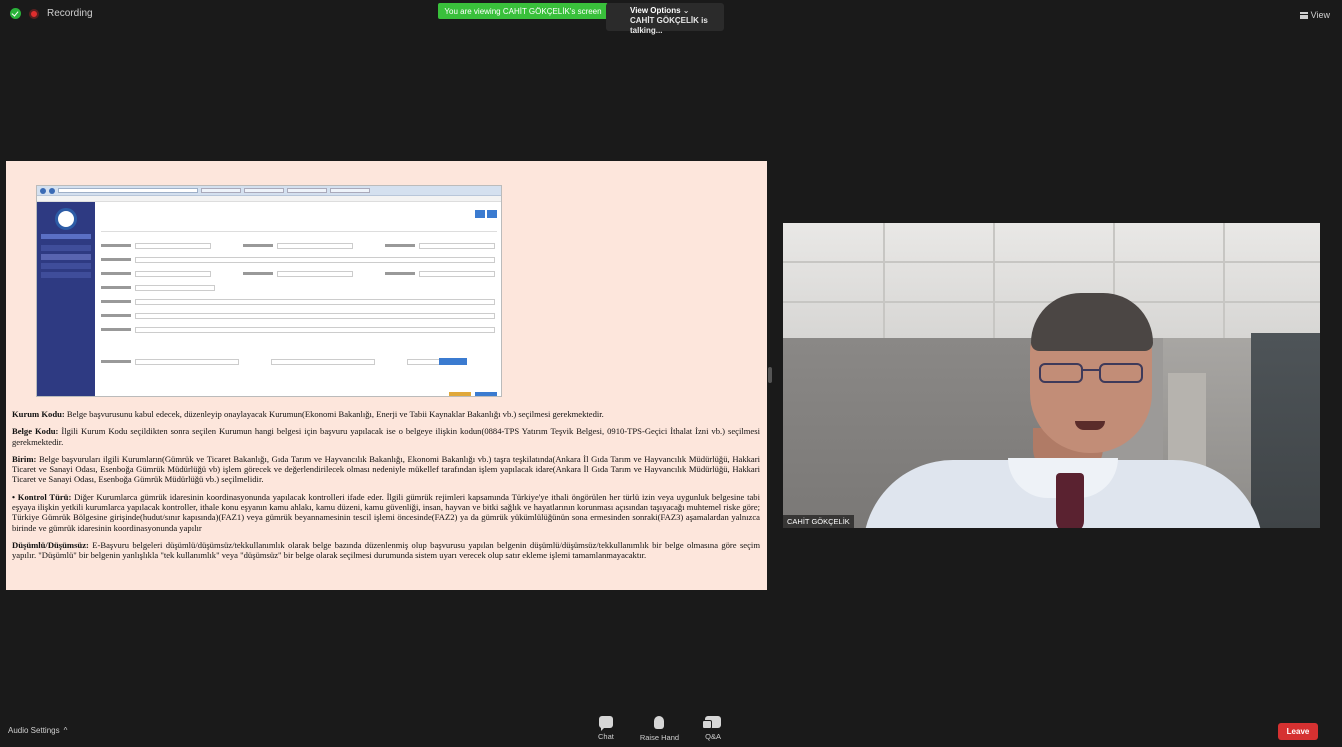 This screenshot has height=747, width=1342. I want to click on recording-icon, so click(34, 13).